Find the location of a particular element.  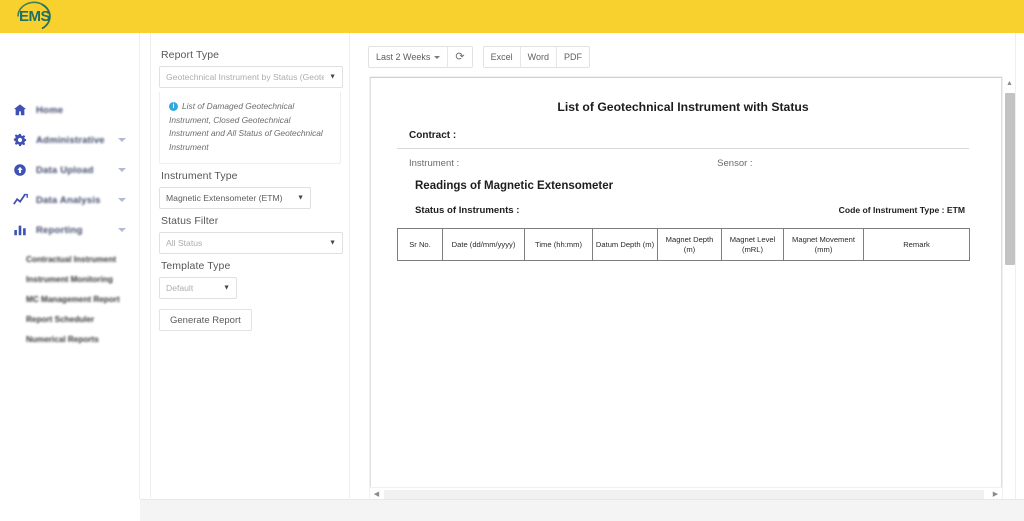

col-magnet-depth: Magnet Depth (m) is located at coordinates (689, 244).